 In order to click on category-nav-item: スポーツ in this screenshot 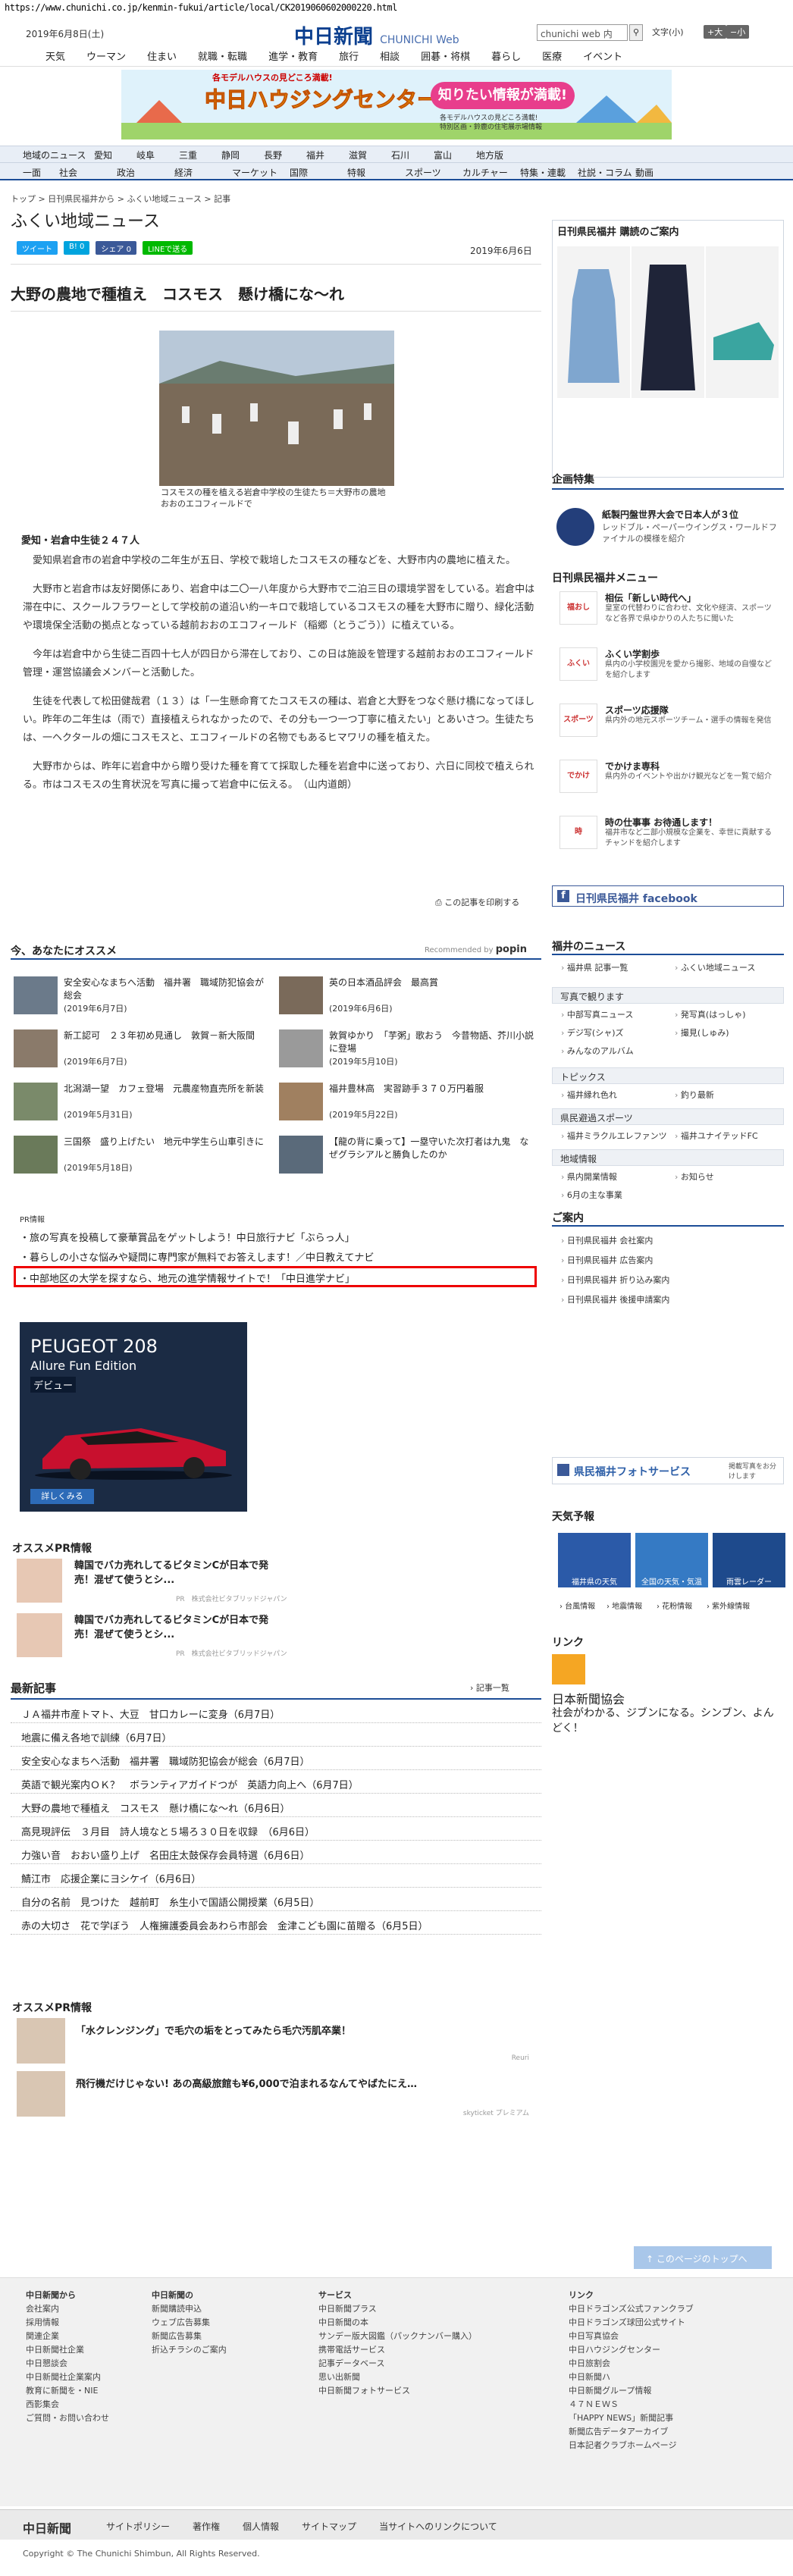, I will do `click(433, 172)`.